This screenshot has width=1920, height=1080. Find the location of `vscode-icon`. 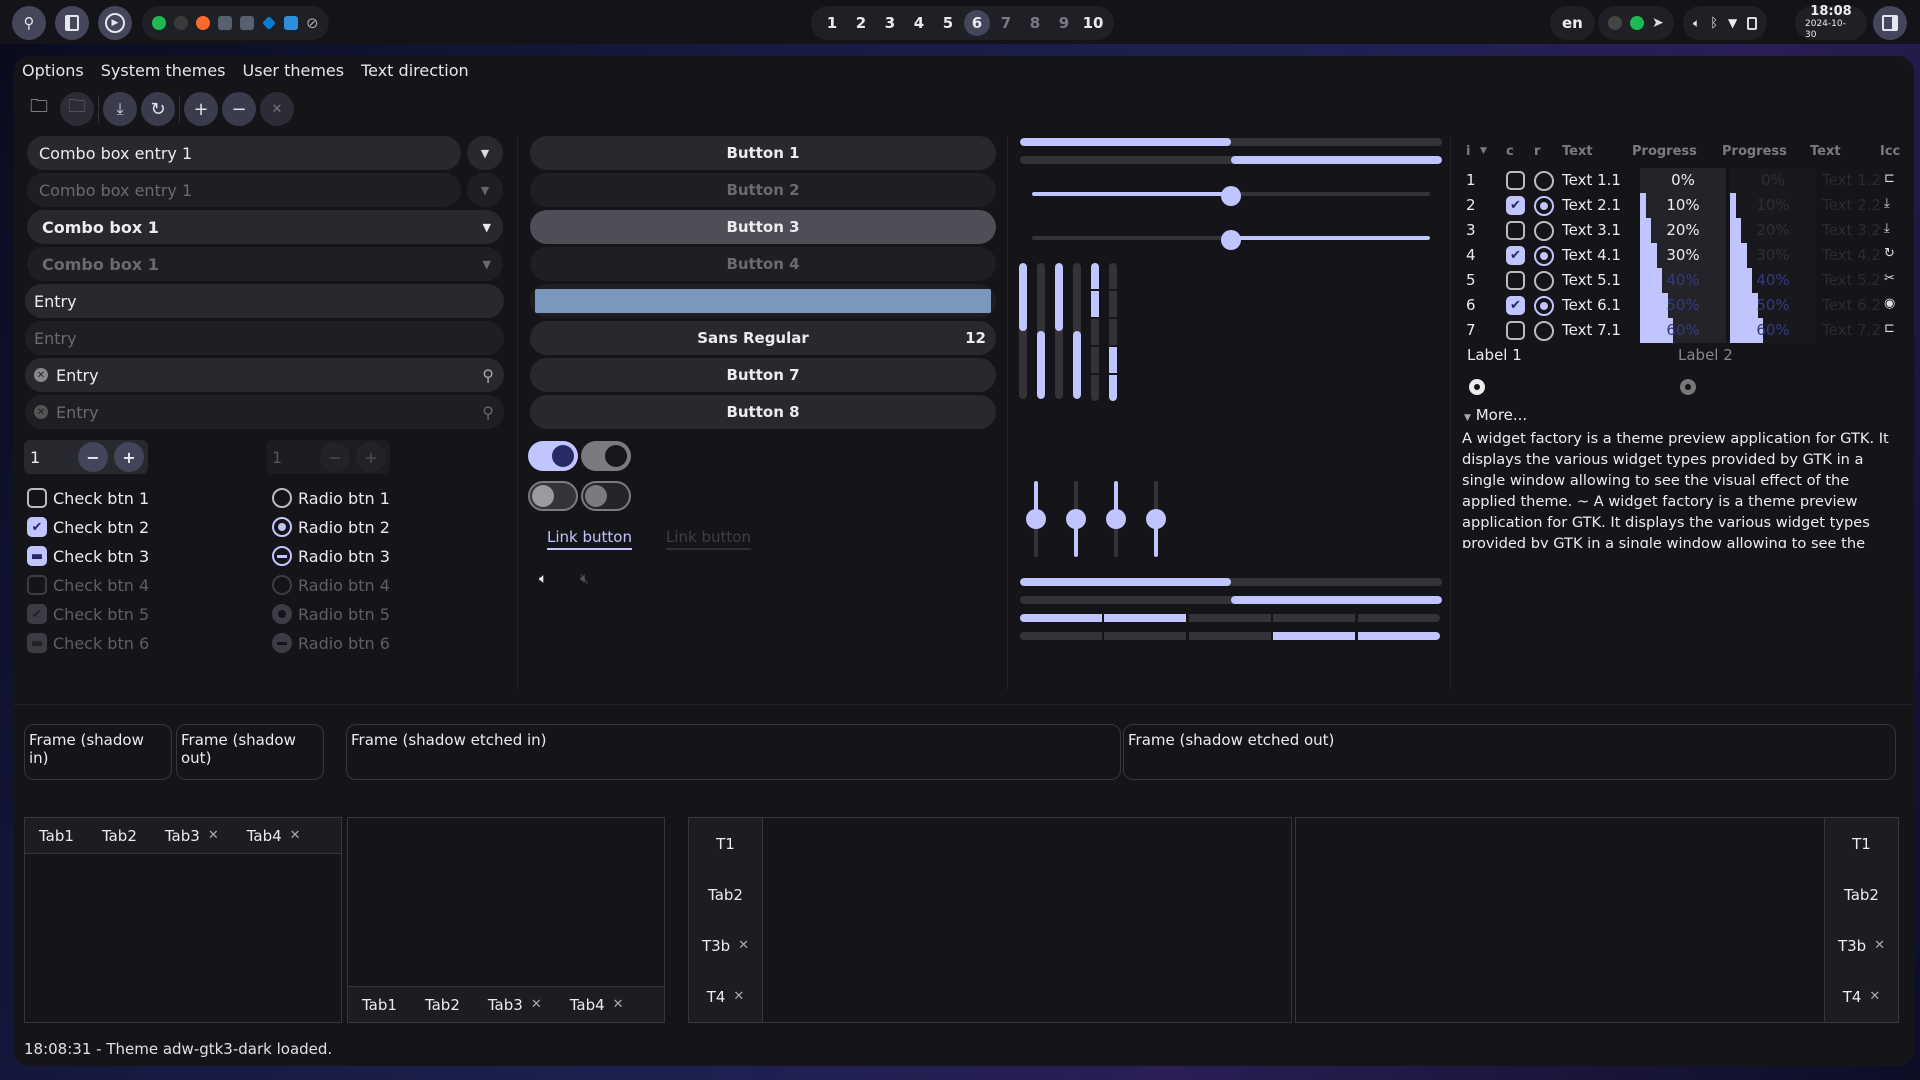

vscode-icon is located at coordinates (269, 23).